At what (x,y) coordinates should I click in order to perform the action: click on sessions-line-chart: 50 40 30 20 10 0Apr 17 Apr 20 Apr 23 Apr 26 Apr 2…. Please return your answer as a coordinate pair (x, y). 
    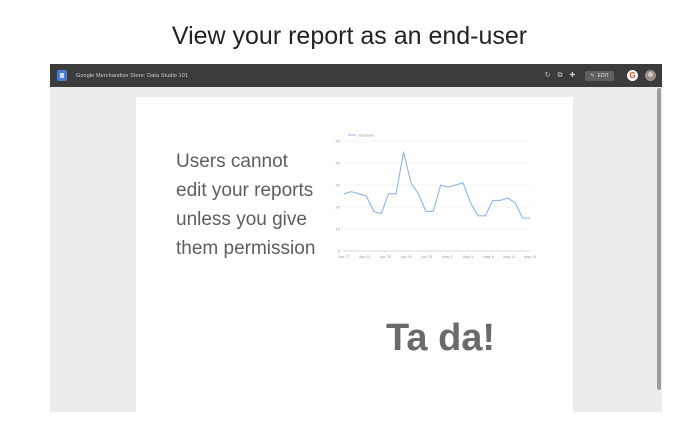
    Looking at the image, I should click on (436, 195).